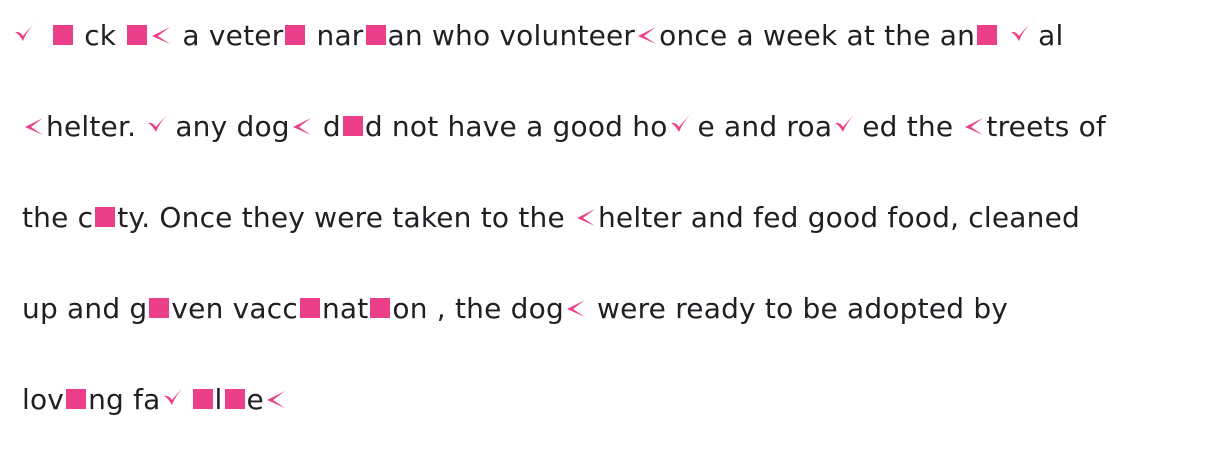 The width and height of the screenshot is (1211, 458). Describe the element at coordinates (798, 308) in the screenshot. I see `text-fragment: were ready to be adopted by` at that location.